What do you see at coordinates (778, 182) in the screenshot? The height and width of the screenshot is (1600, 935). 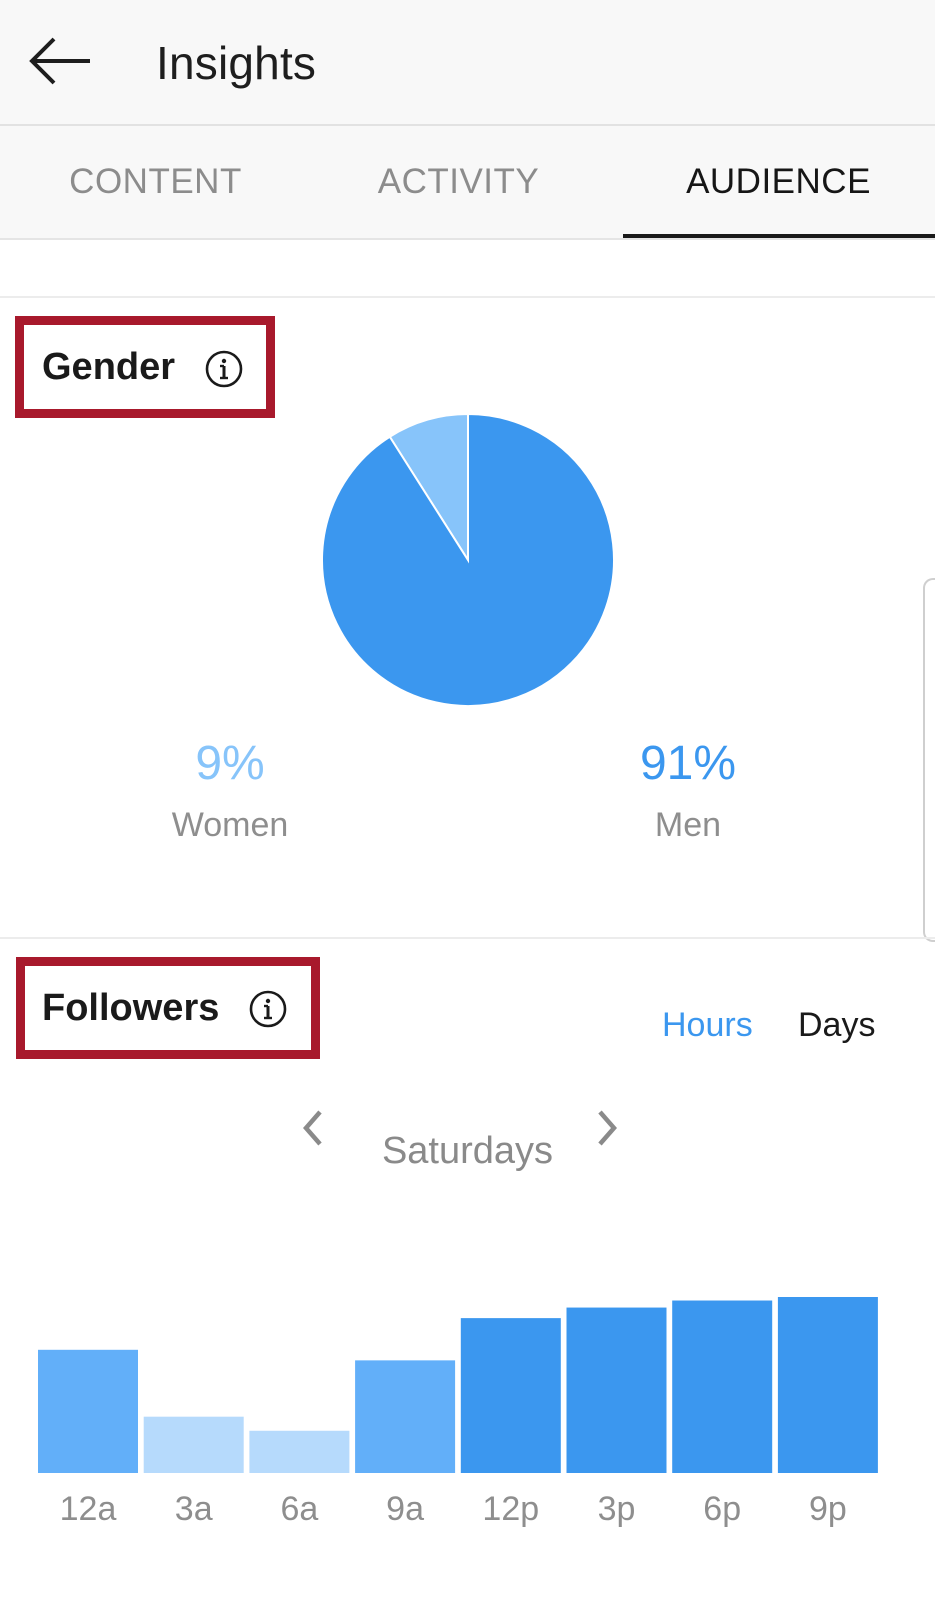 I see `tab-audience: AUDIENCE` at bounding box center [778, 182].